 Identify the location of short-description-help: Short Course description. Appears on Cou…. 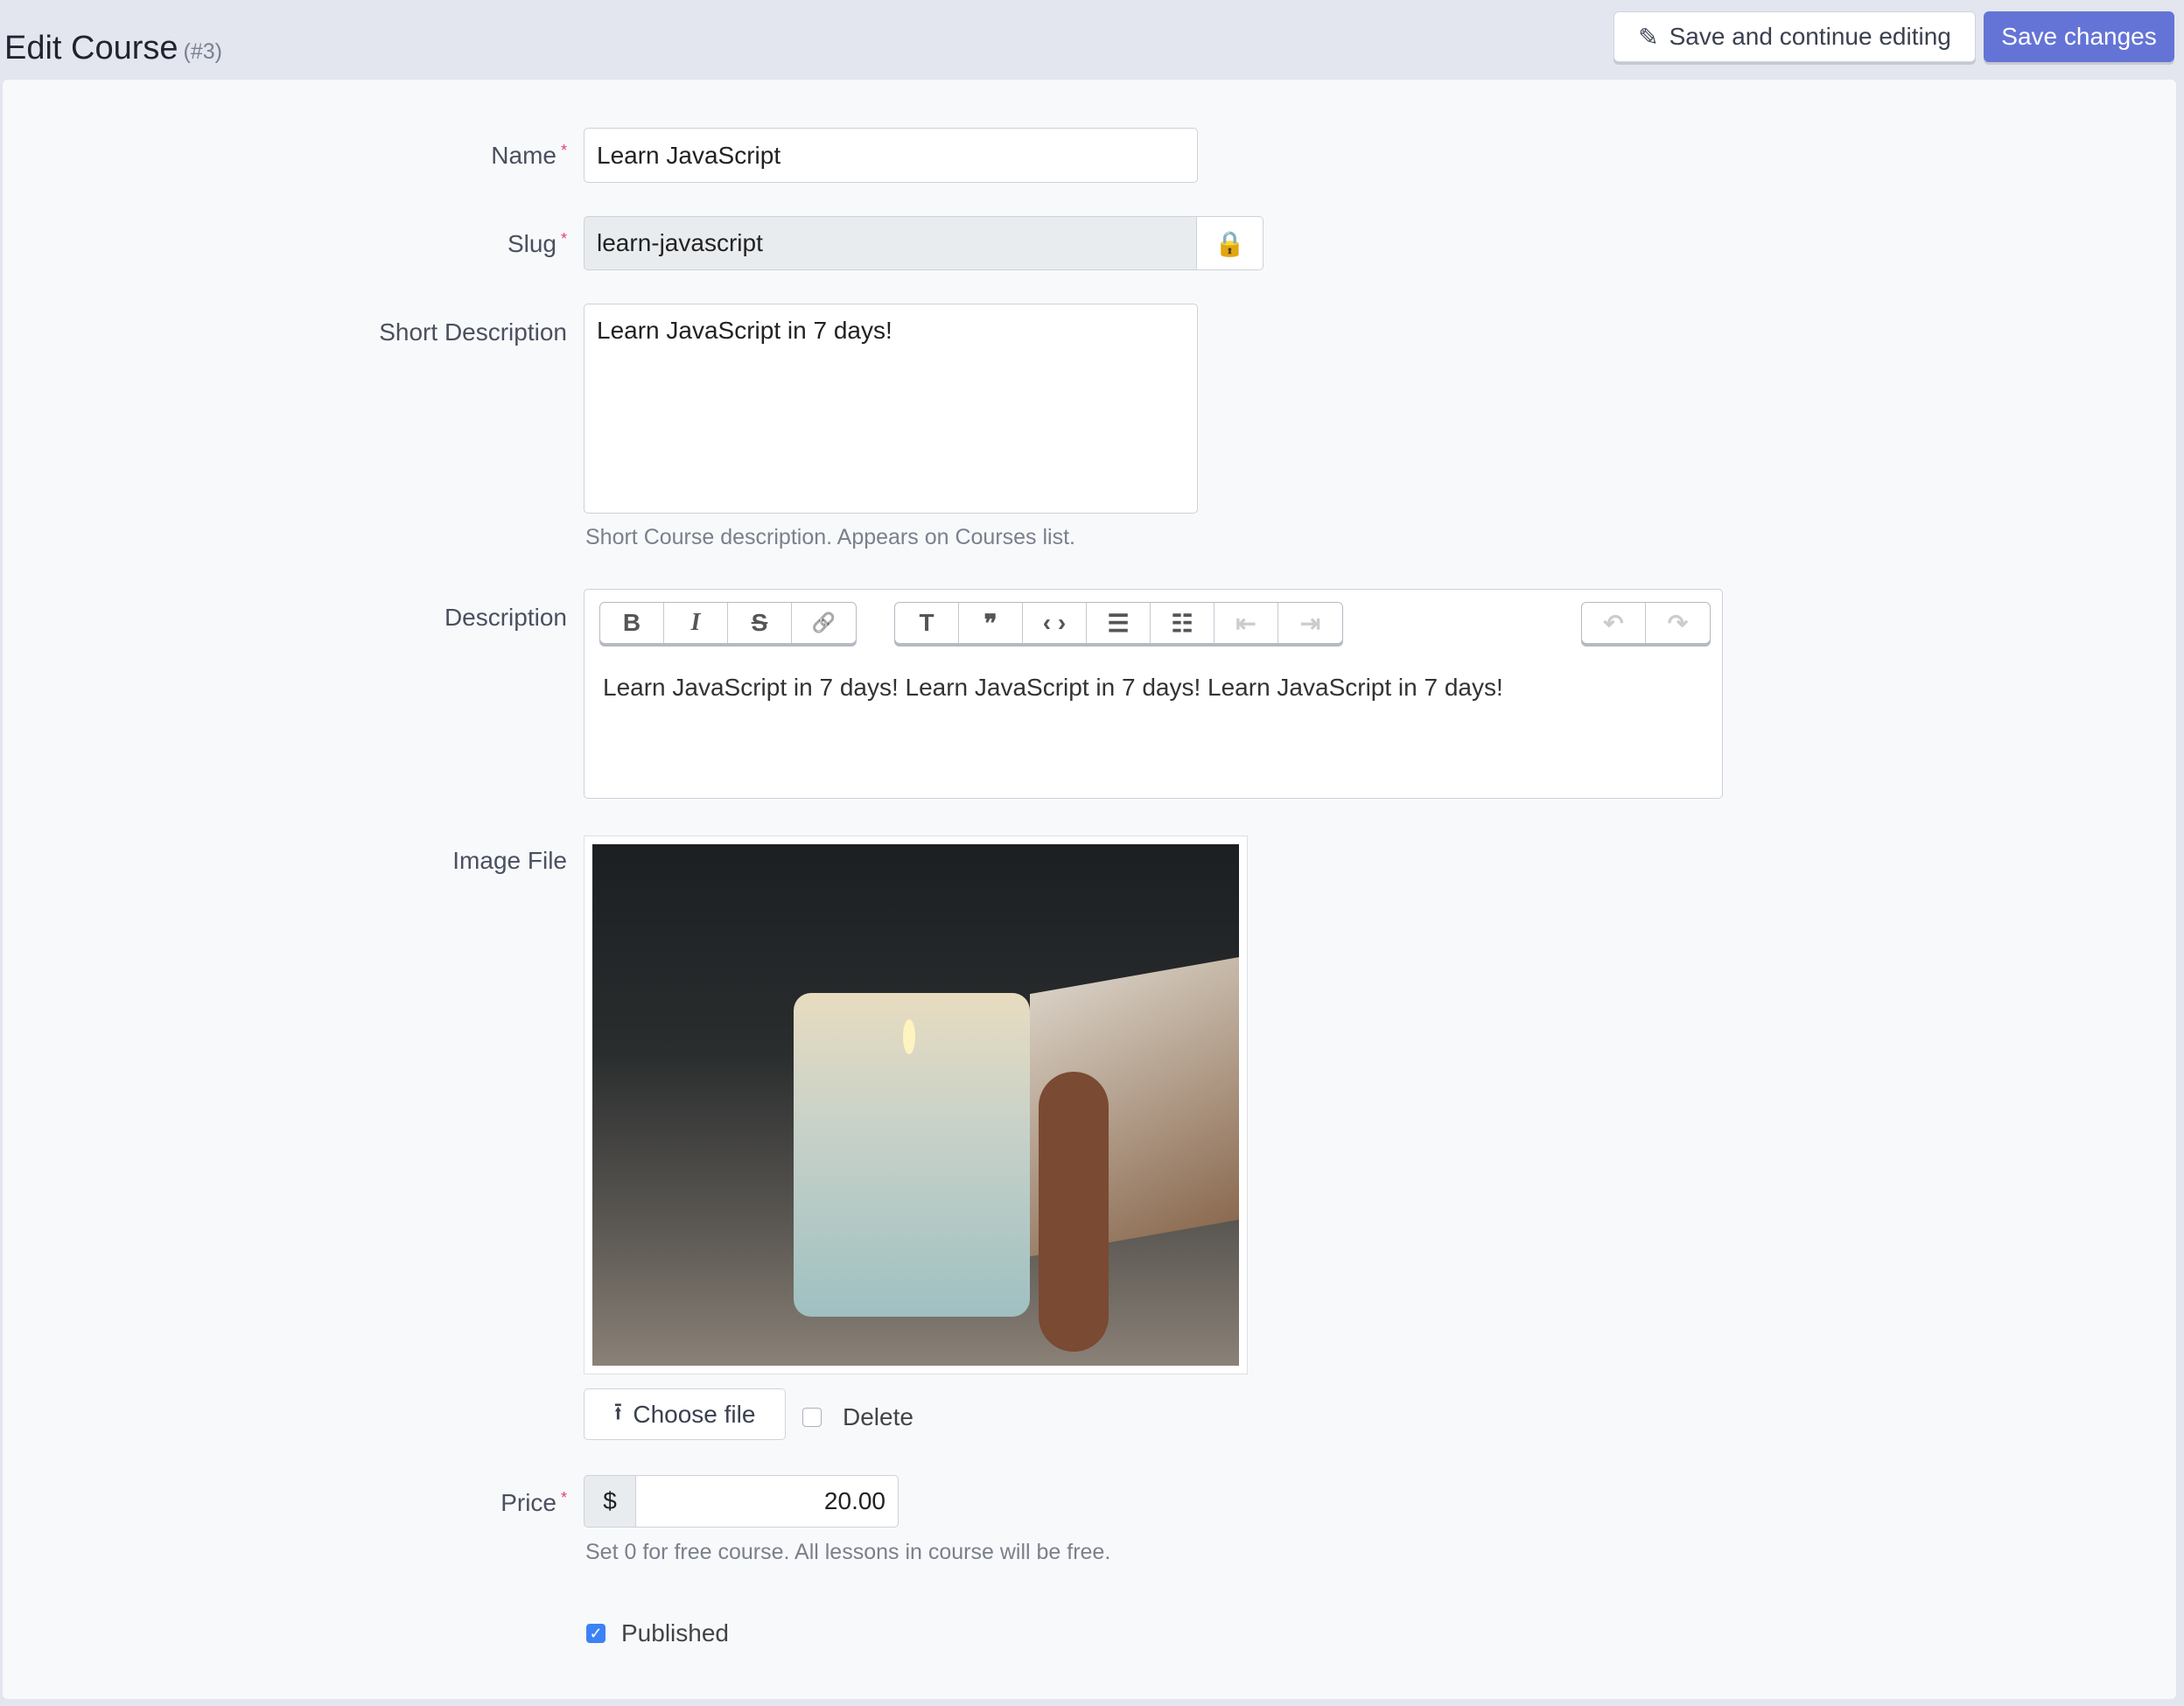
(830, 537).